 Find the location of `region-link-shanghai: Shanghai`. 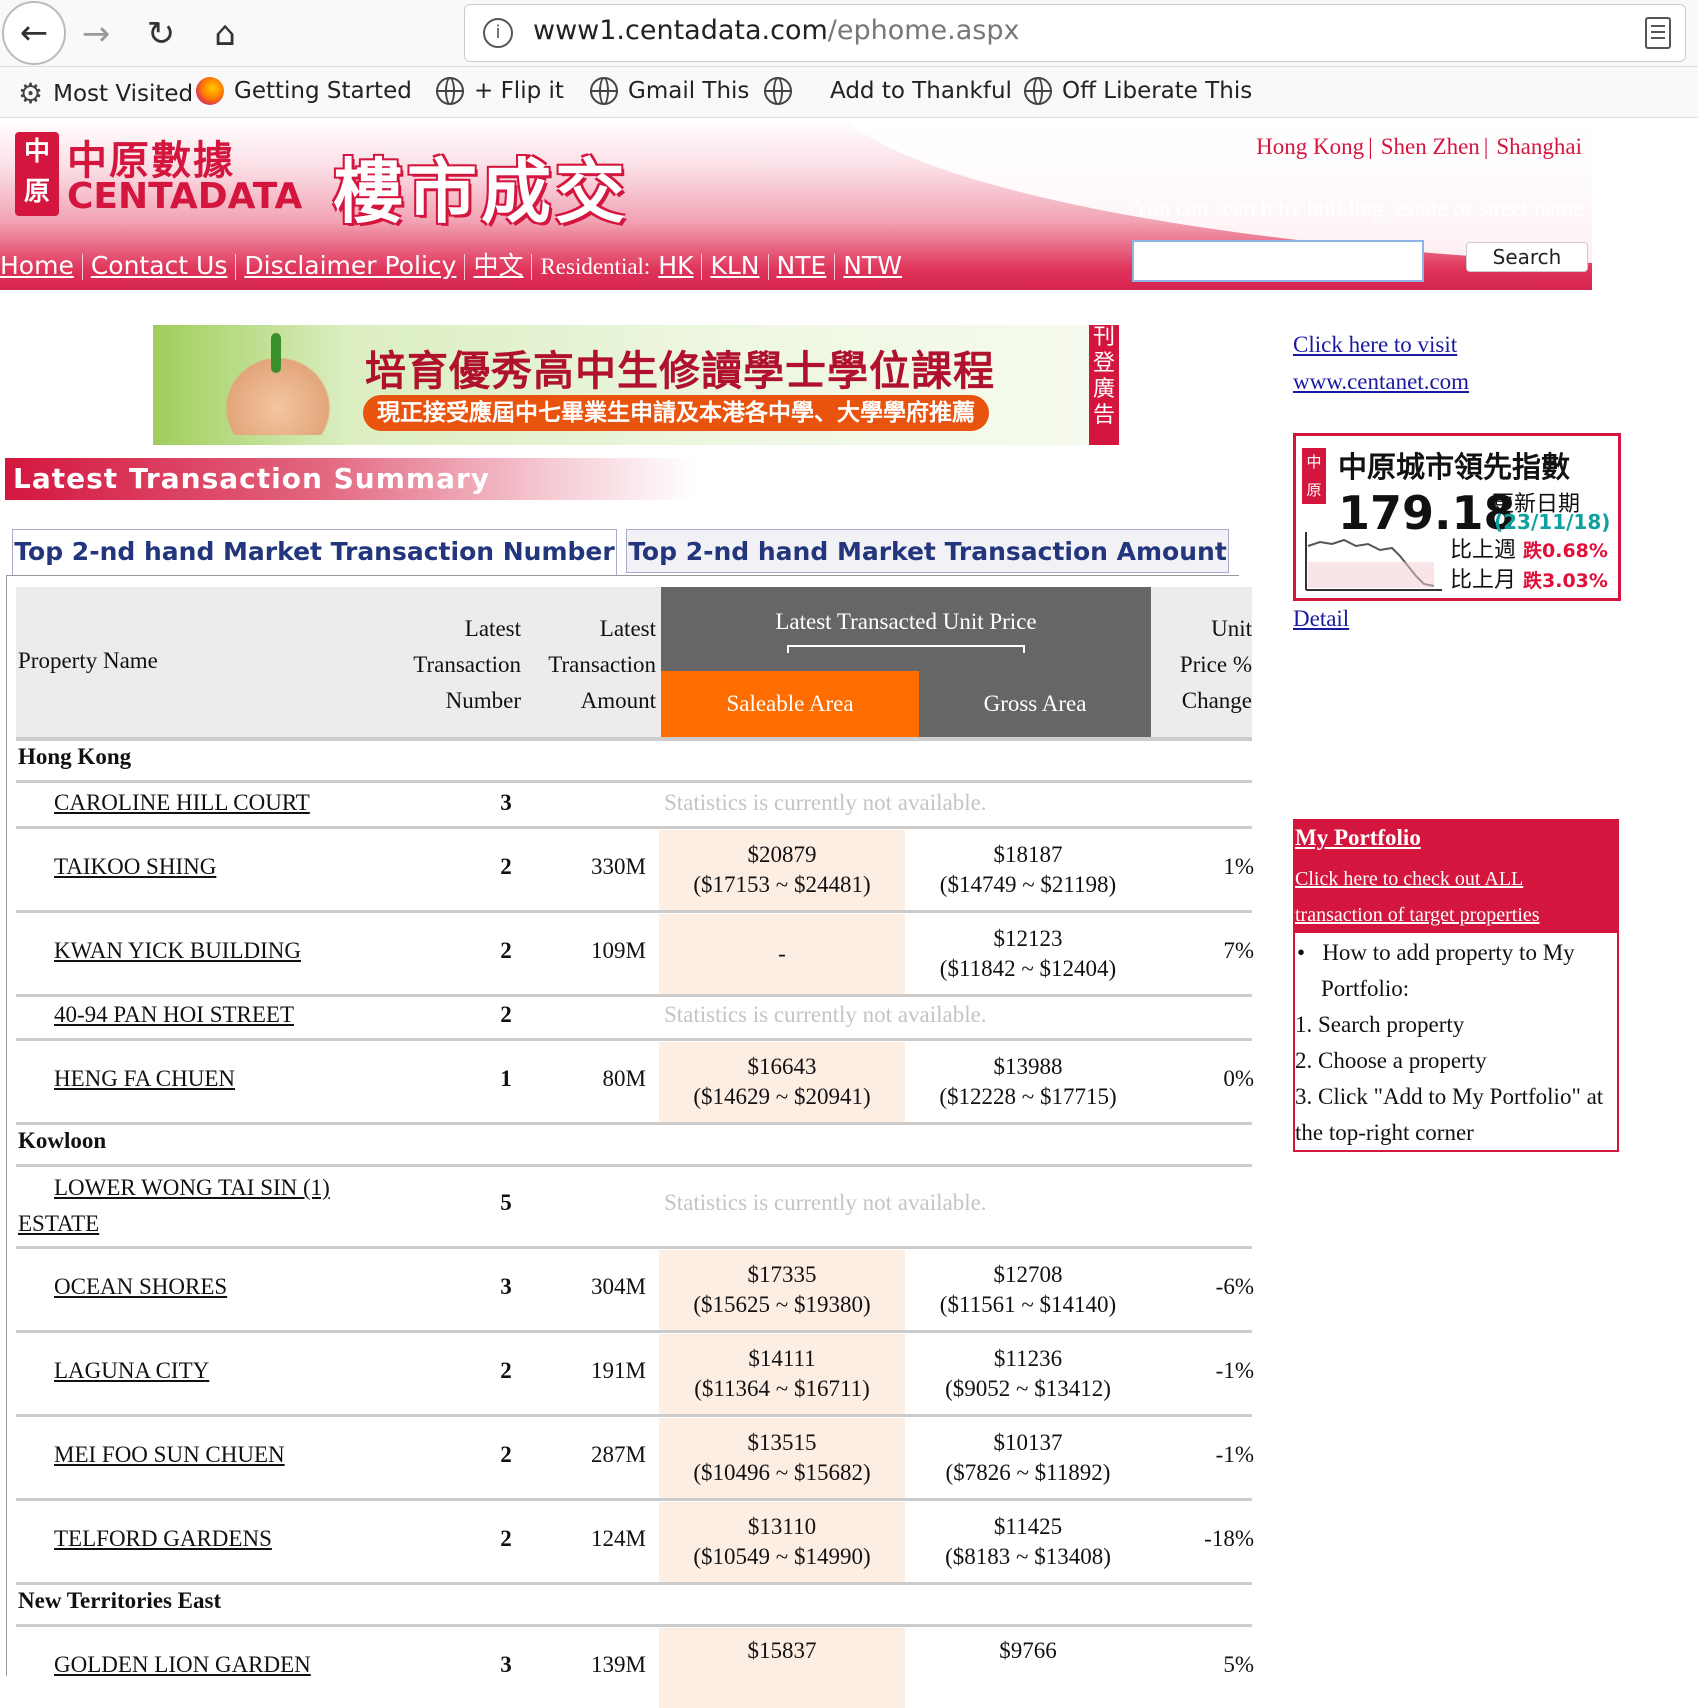

region-link-shanghai: Shanghai is located at coordinates (1539, 146).